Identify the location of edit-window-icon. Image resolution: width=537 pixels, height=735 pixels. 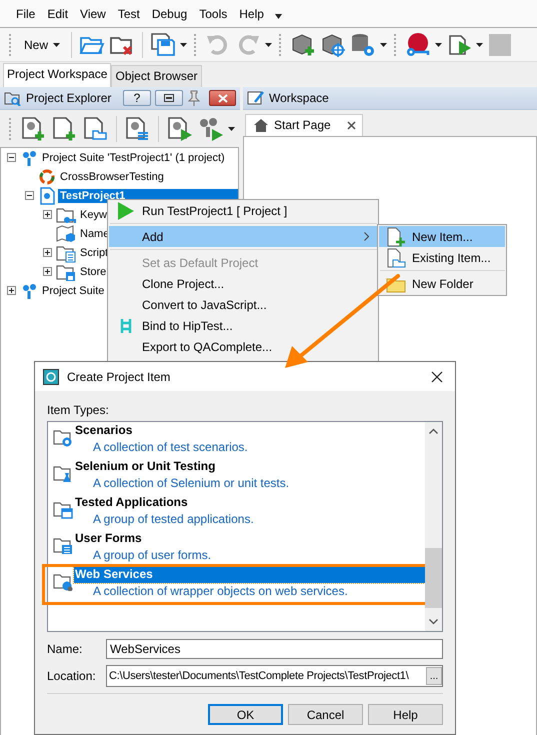
(256, 98).